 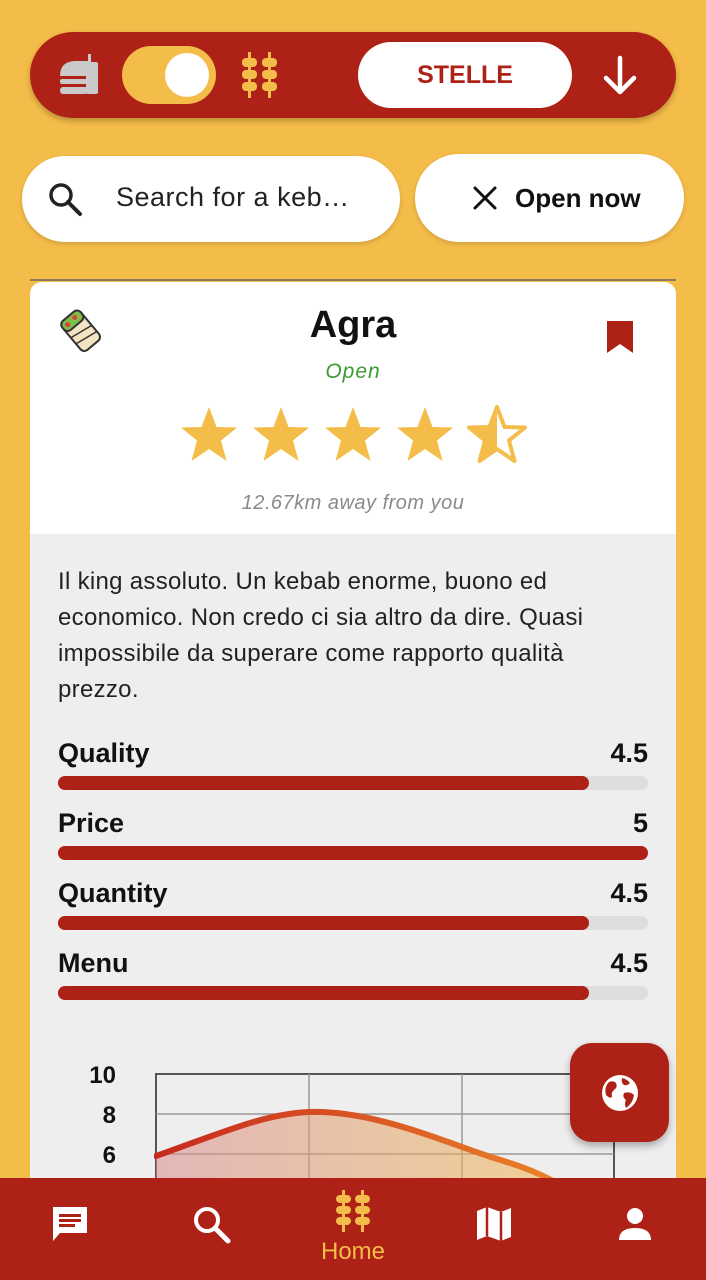 What do you see at coordinates (635, 1224) in the screenshot?
I see `person-icon` at bounding box center [635, 1224].